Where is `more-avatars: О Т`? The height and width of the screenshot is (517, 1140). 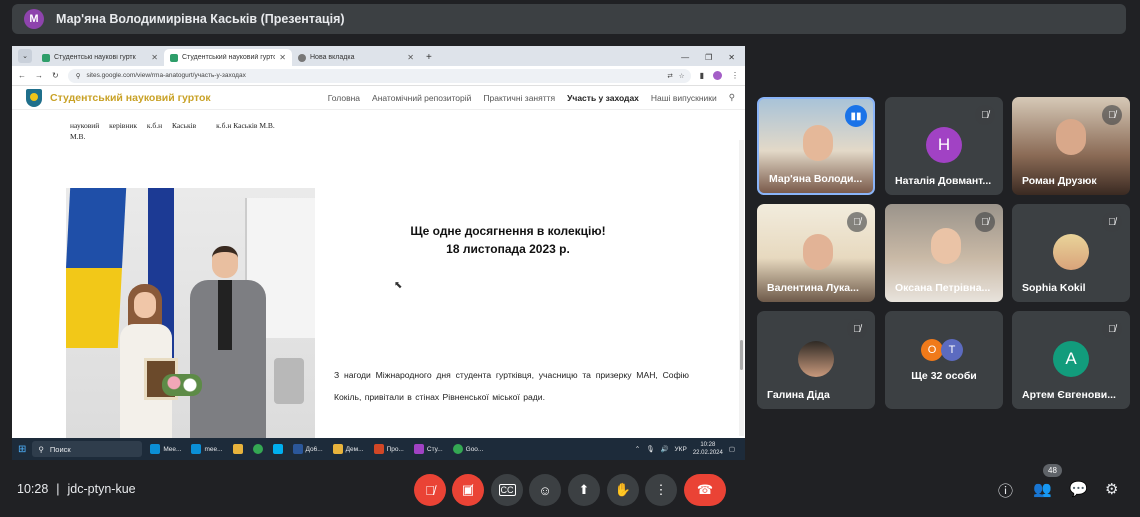
more-avatars: О Т is located at coordinates (942, 350).